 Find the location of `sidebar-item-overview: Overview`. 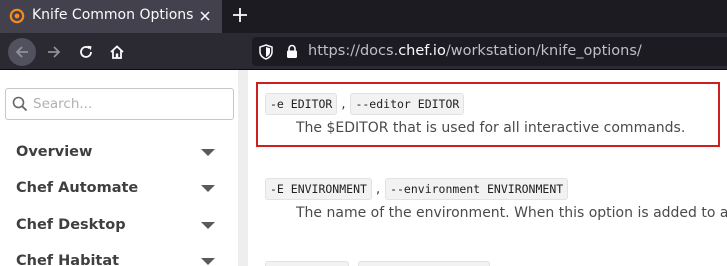

sidebar-item-overview: Overview is located at coordinates (119, 153).